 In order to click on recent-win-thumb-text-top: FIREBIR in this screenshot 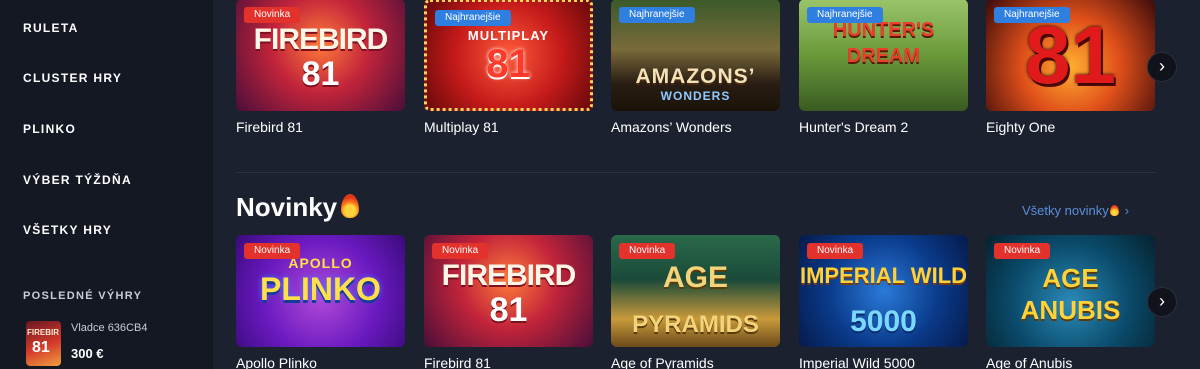, I will do `click(43, 332)`.